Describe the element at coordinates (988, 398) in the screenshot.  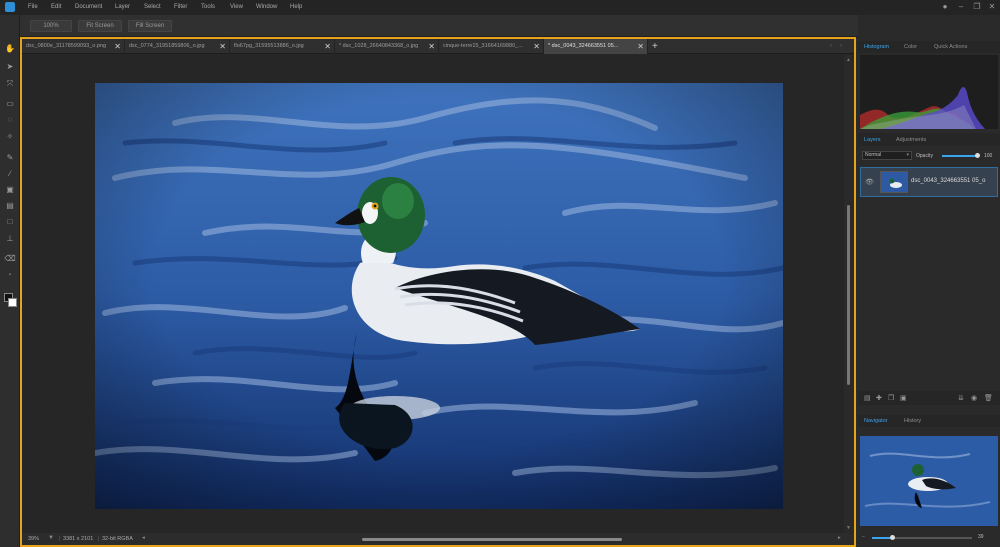
I see `delete-layer-icon: 🗑` at that location.